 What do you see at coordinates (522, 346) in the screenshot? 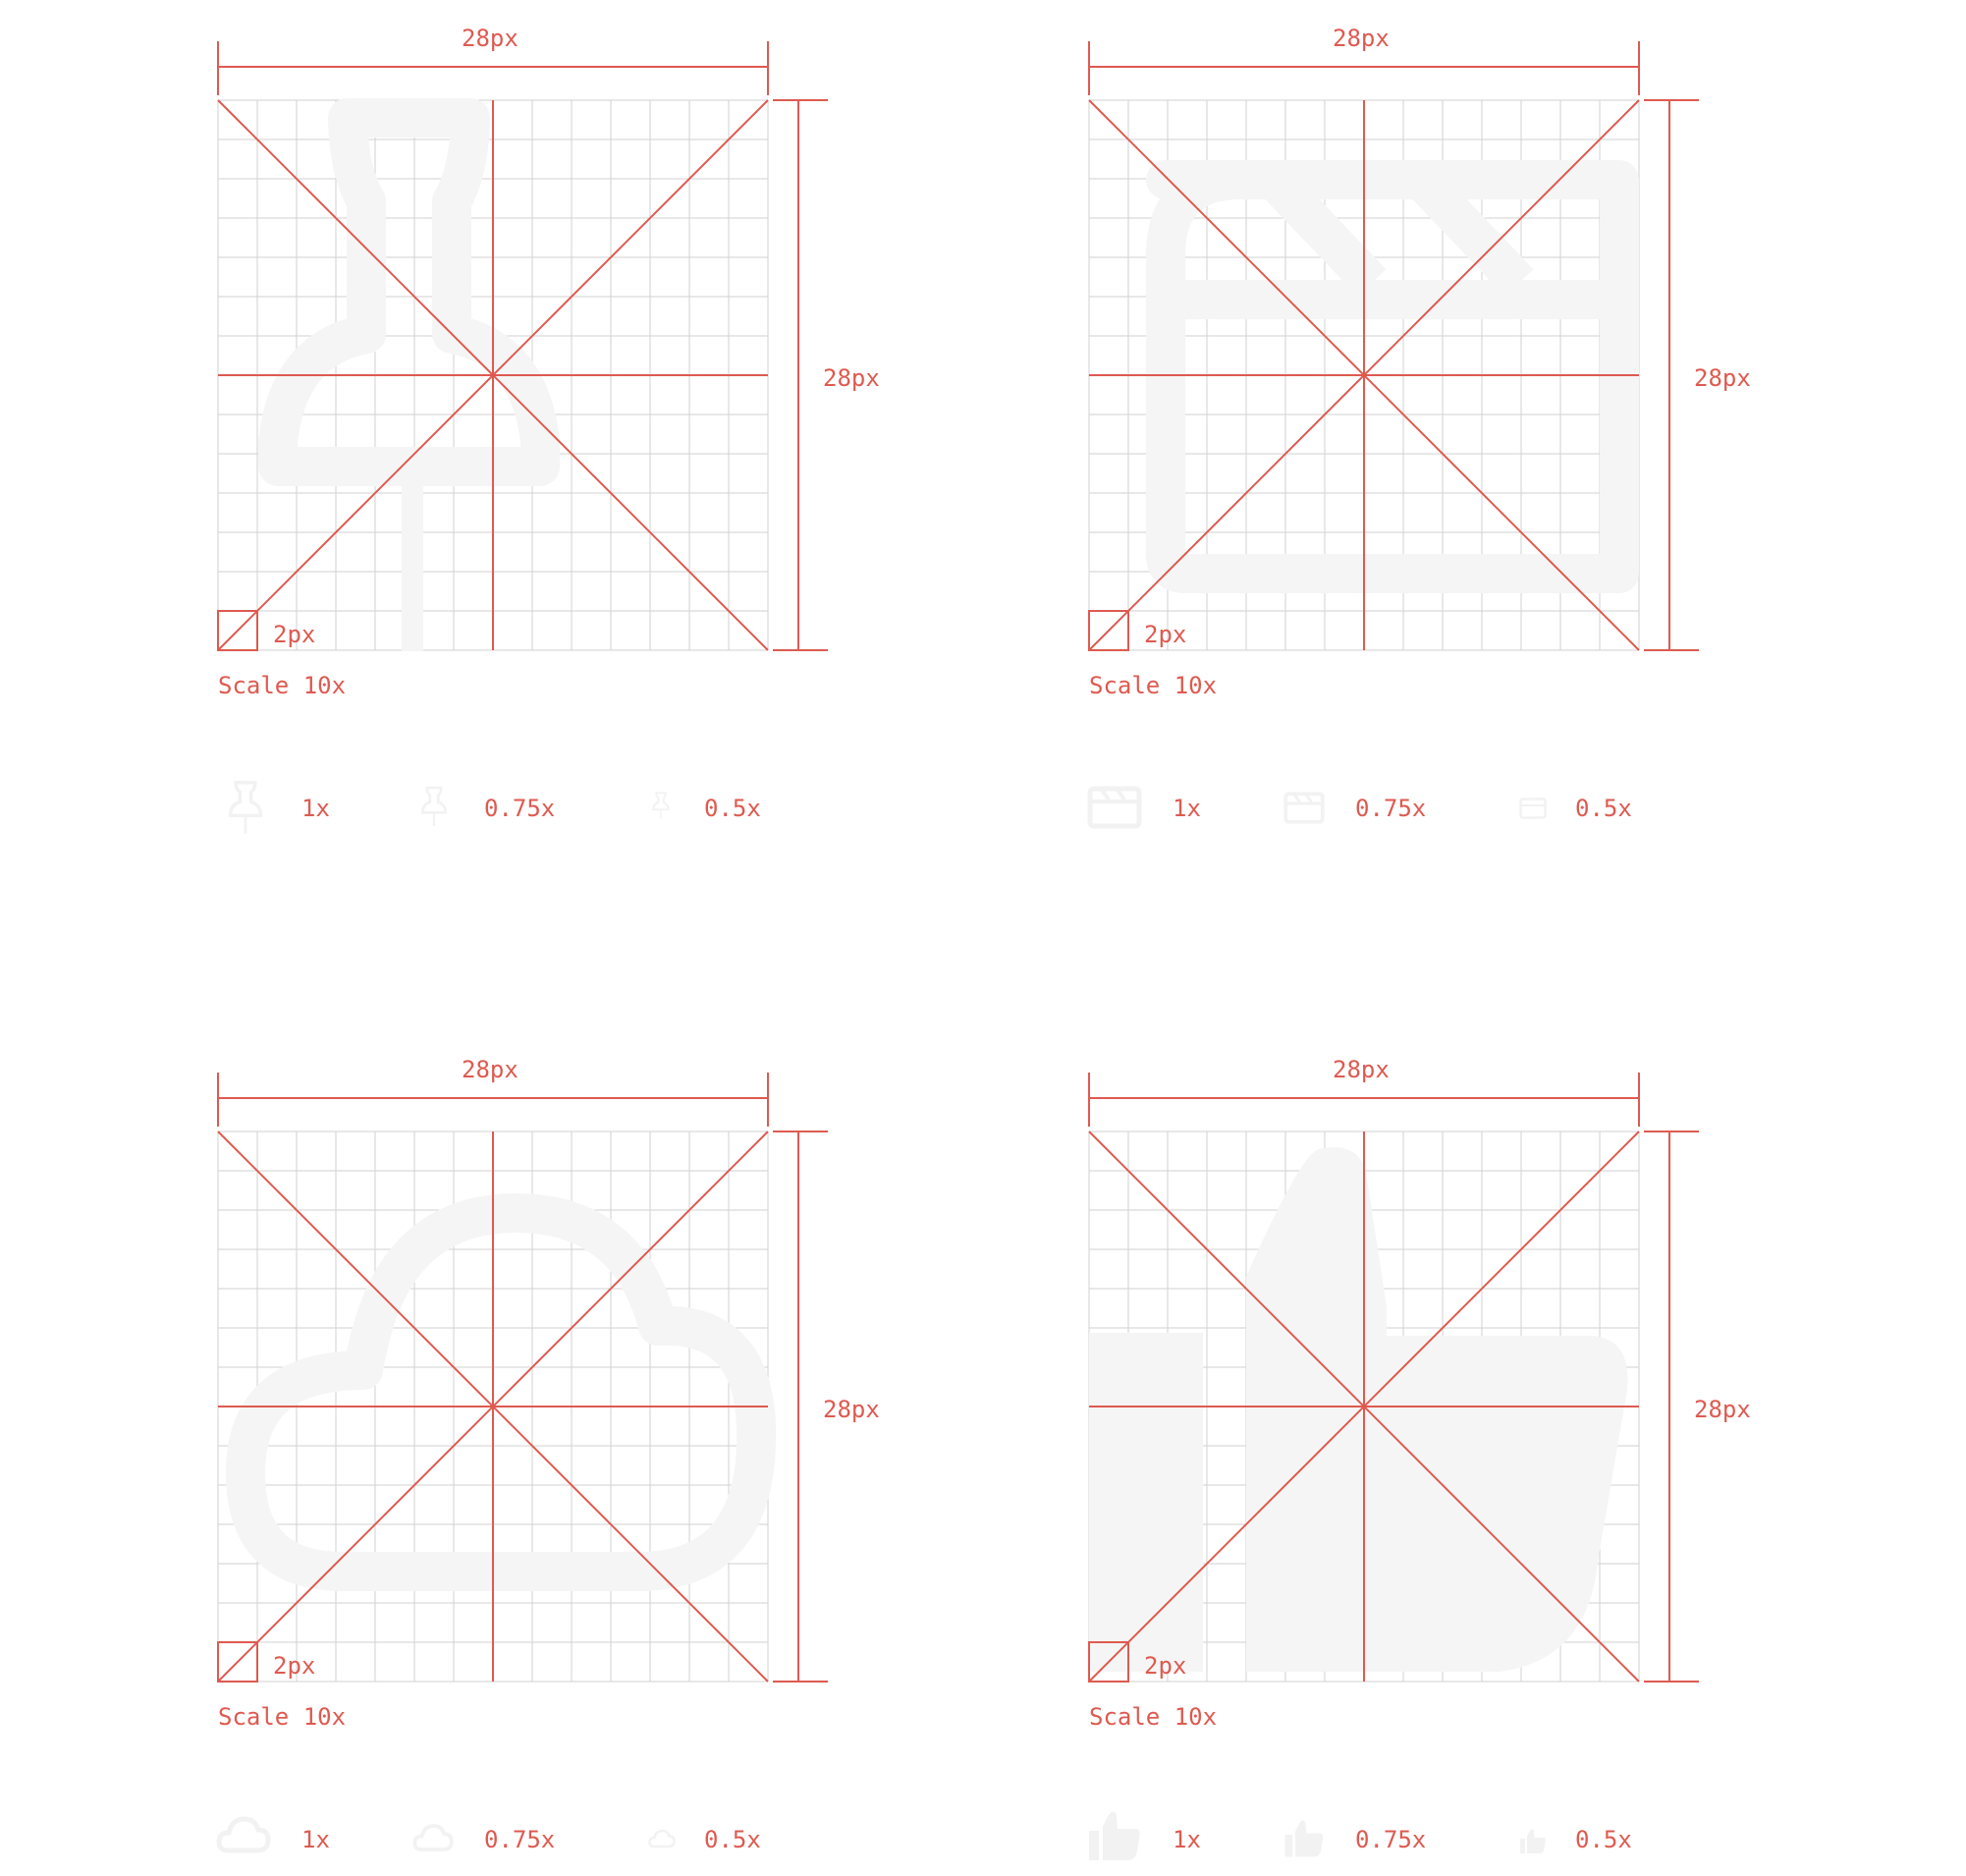
I see `pushpin-construction-grid` at bounding box center [522, 346].